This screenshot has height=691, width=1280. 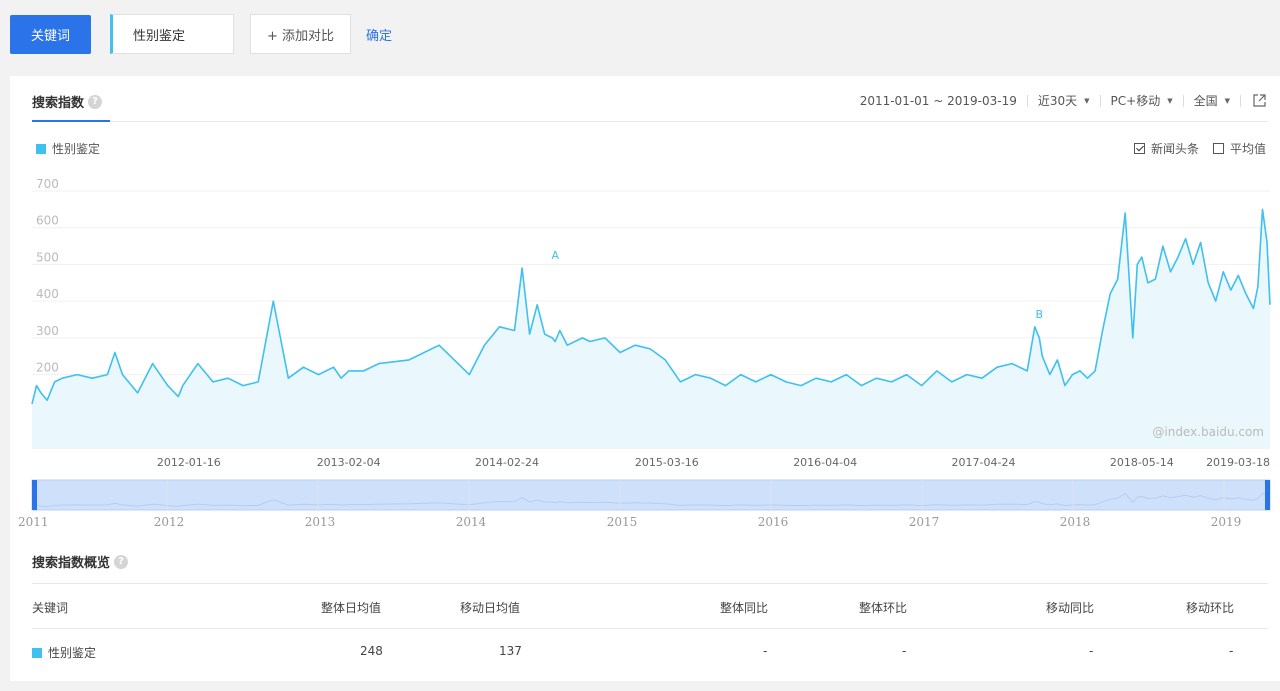 I want to click on col-header-mobile-avg: 移动日均值, so click(x=490, y=608).